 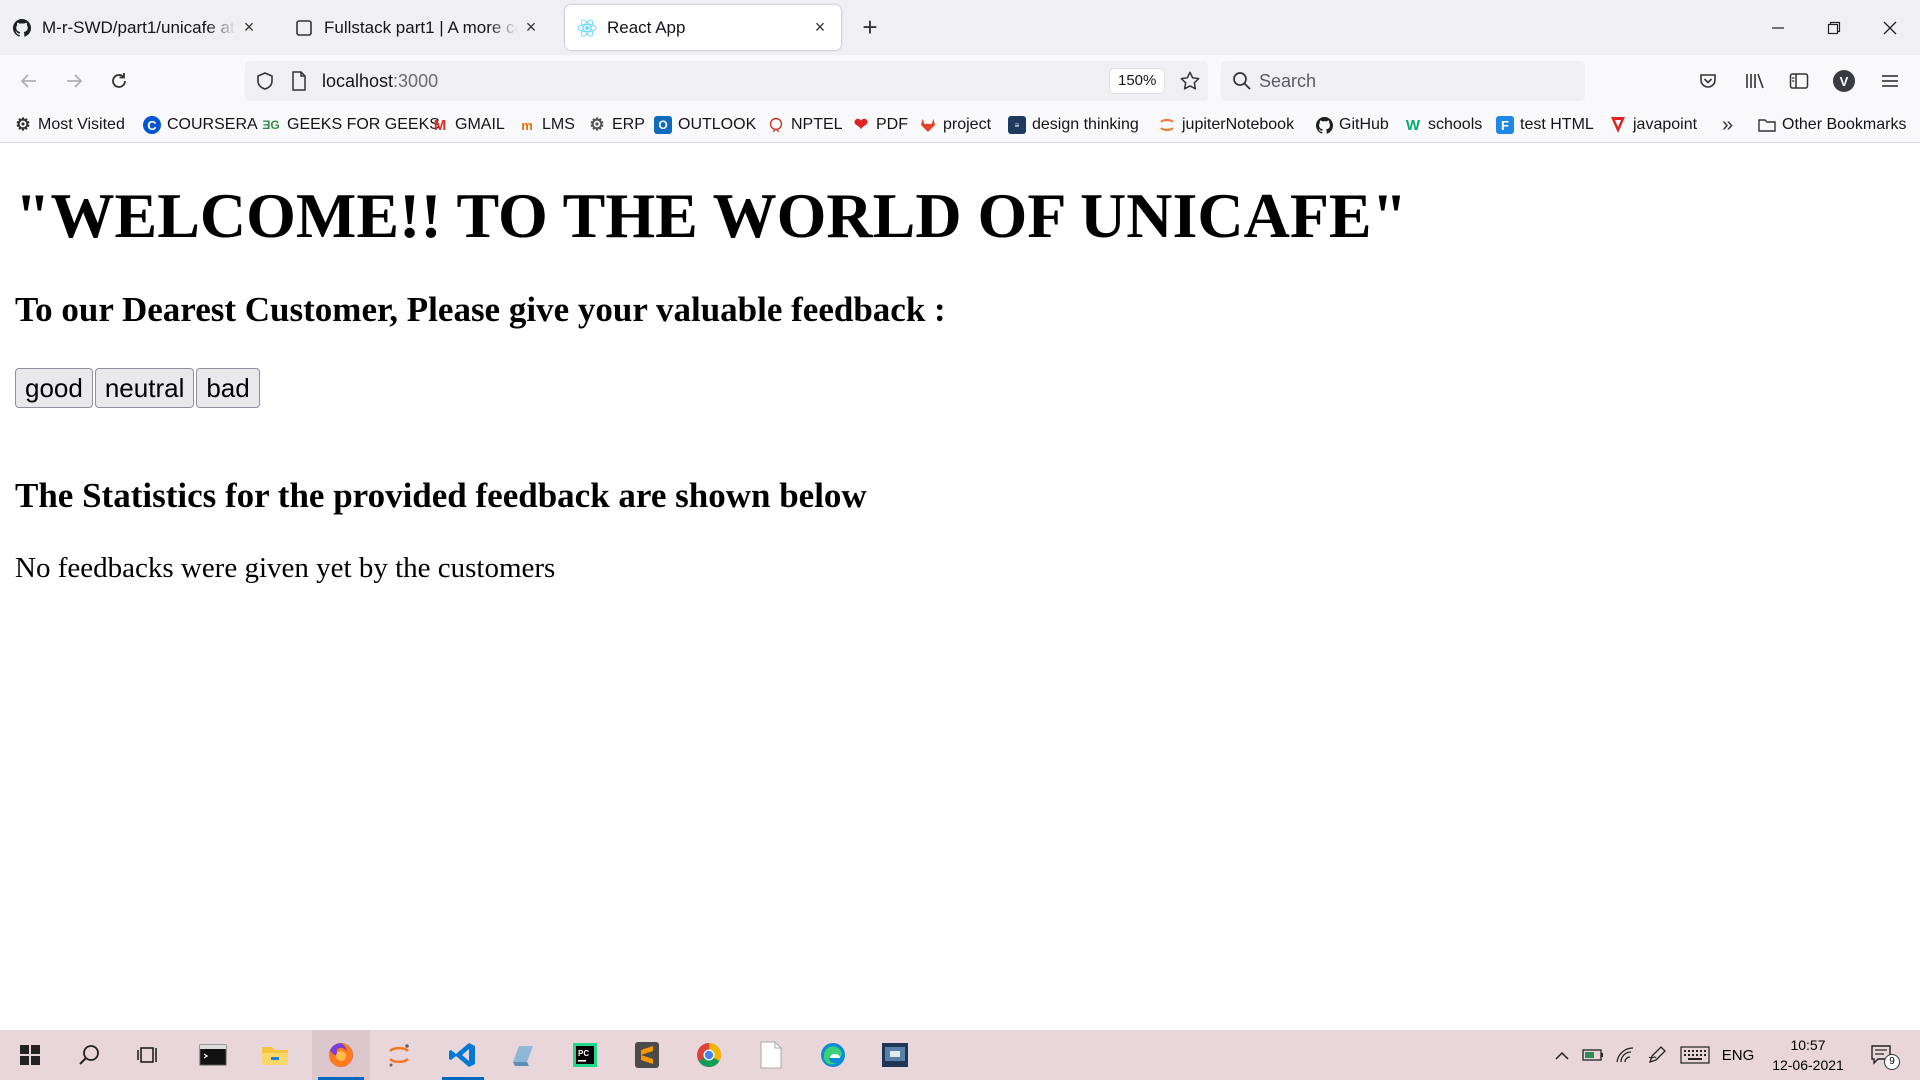 What do you see at coordinates (628, 124) in the screenshot?
I see `bookmark-label: ERP` at bounding box center [628, 124].